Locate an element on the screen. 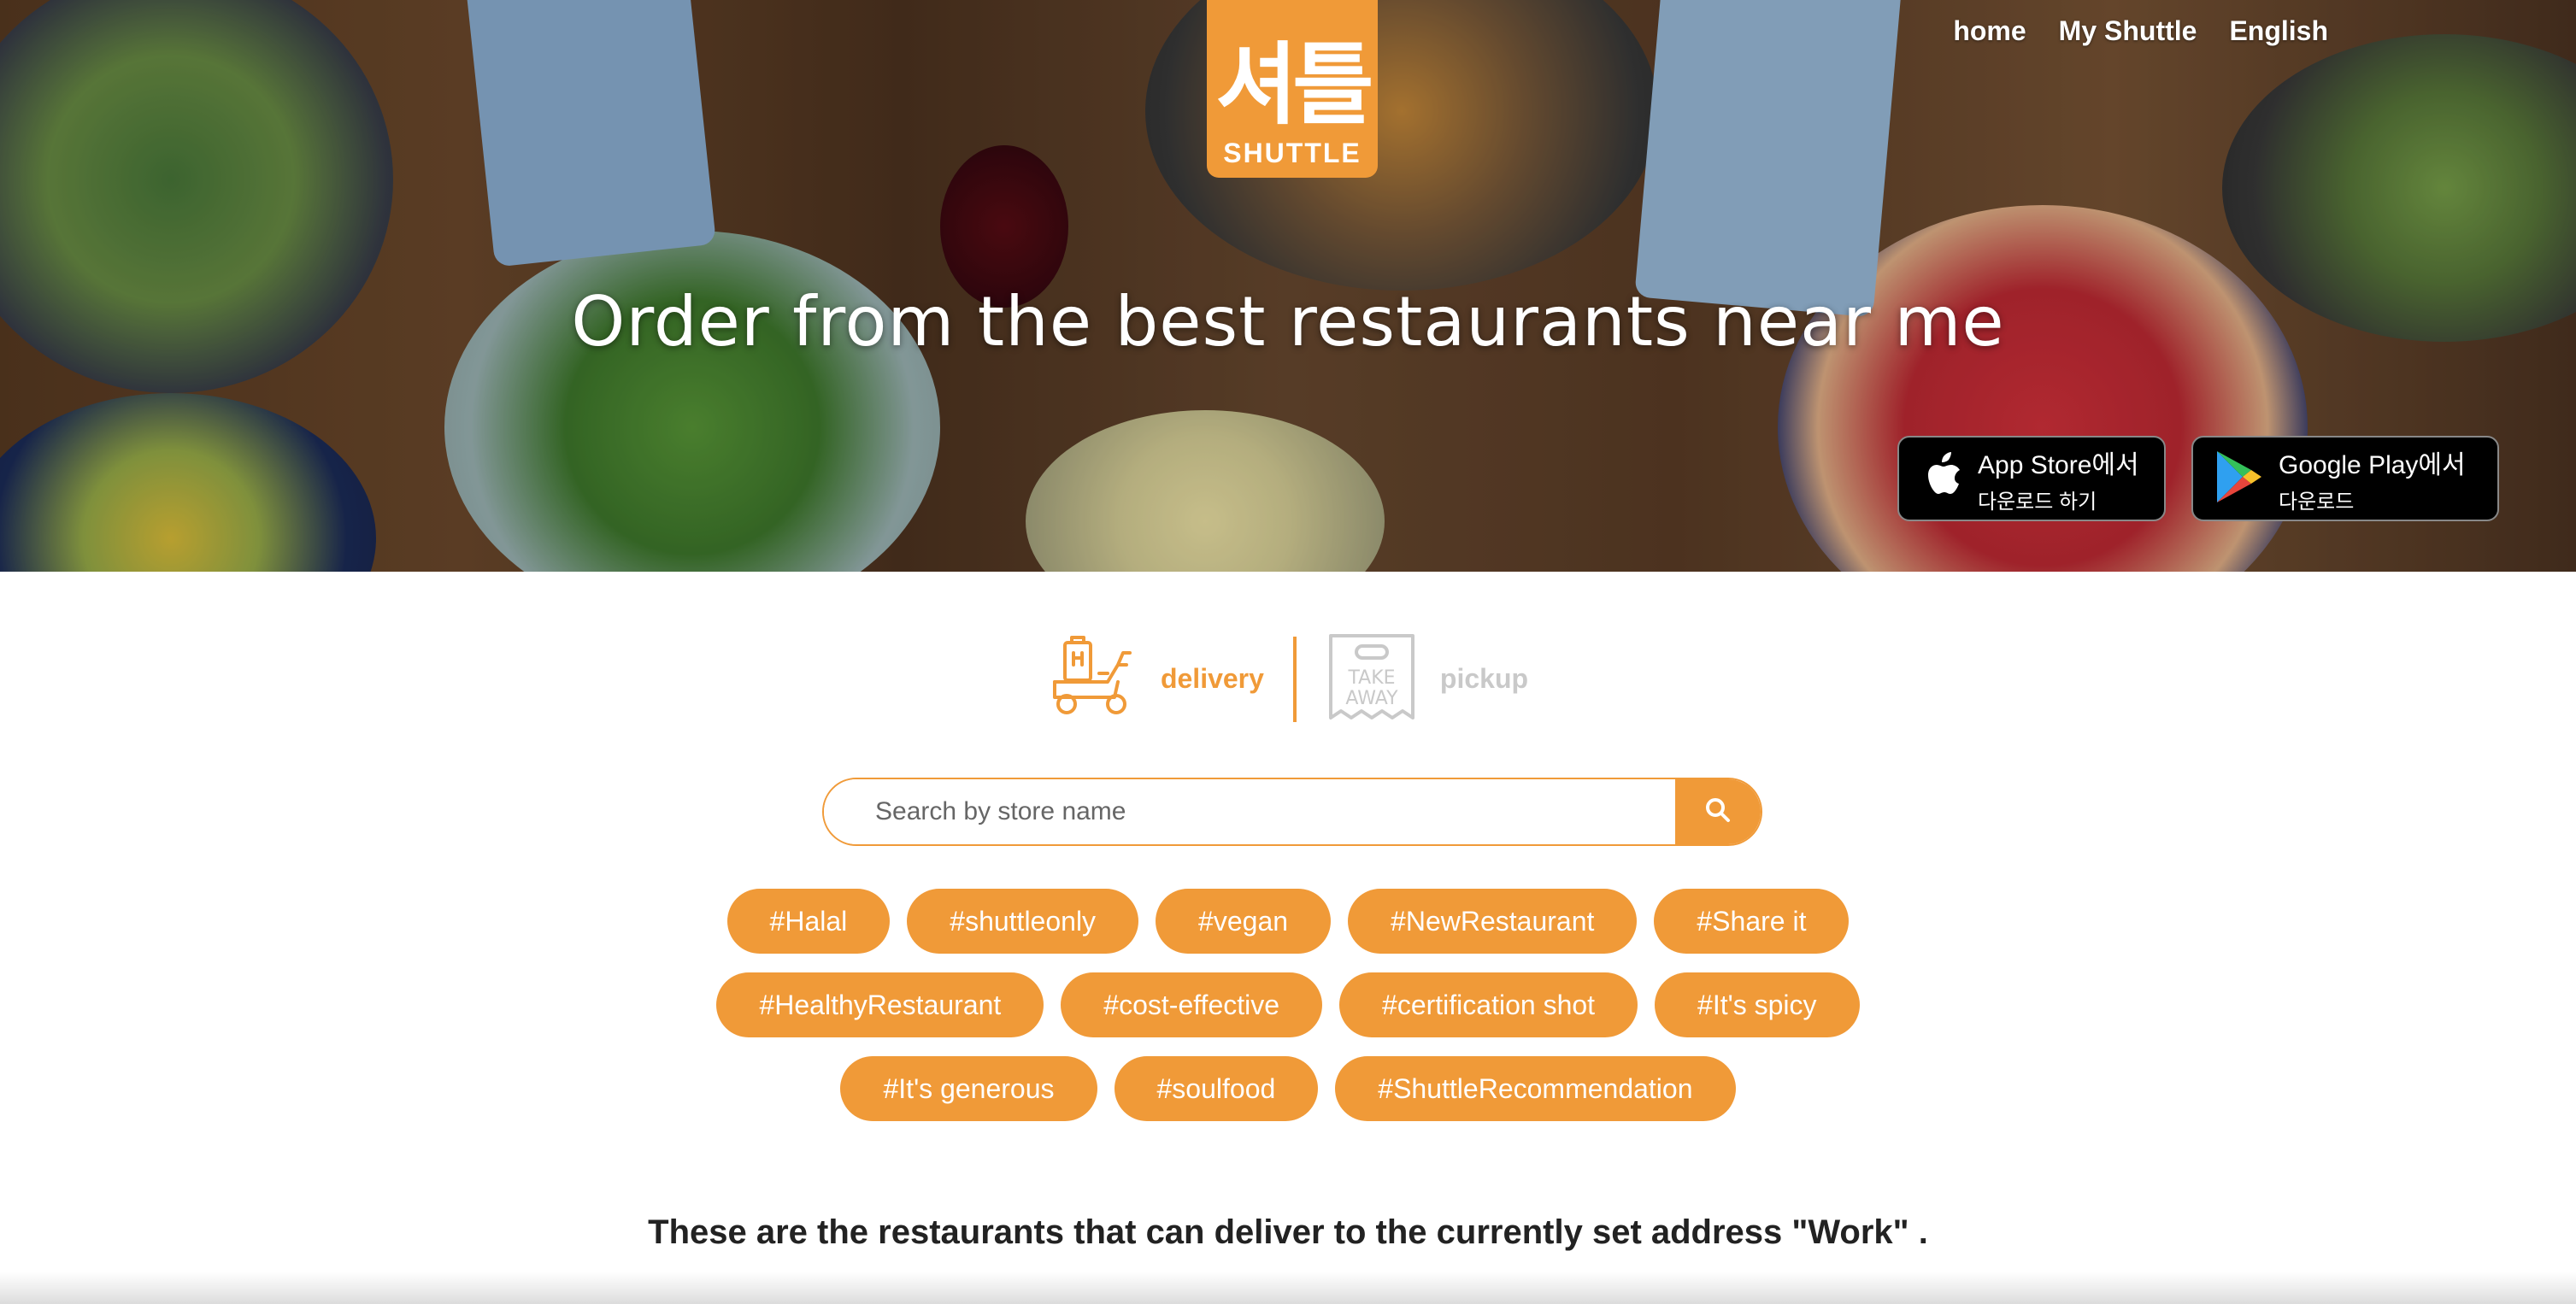  pickup-mode-label: pickup is located at coordinates (1484, 678).